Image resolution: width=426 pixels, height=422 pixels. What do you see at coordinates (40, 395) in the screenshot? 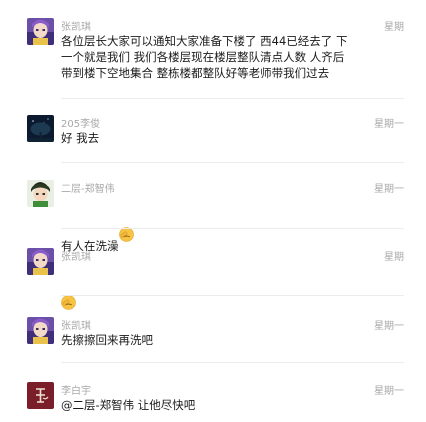
I see `red-seal-avatar` at bounding box center [40, 395].